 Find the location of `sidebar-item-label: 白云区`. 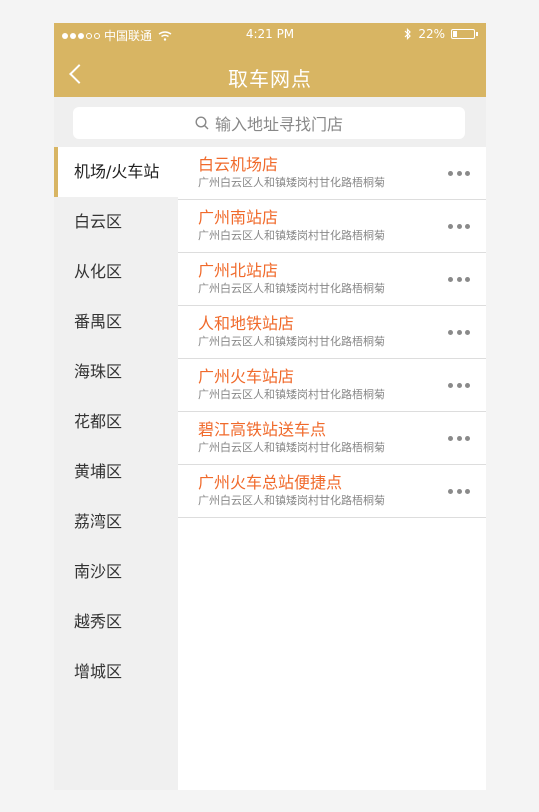

sidebar-item-label: 白云区 is located at coordinates (98, 221).